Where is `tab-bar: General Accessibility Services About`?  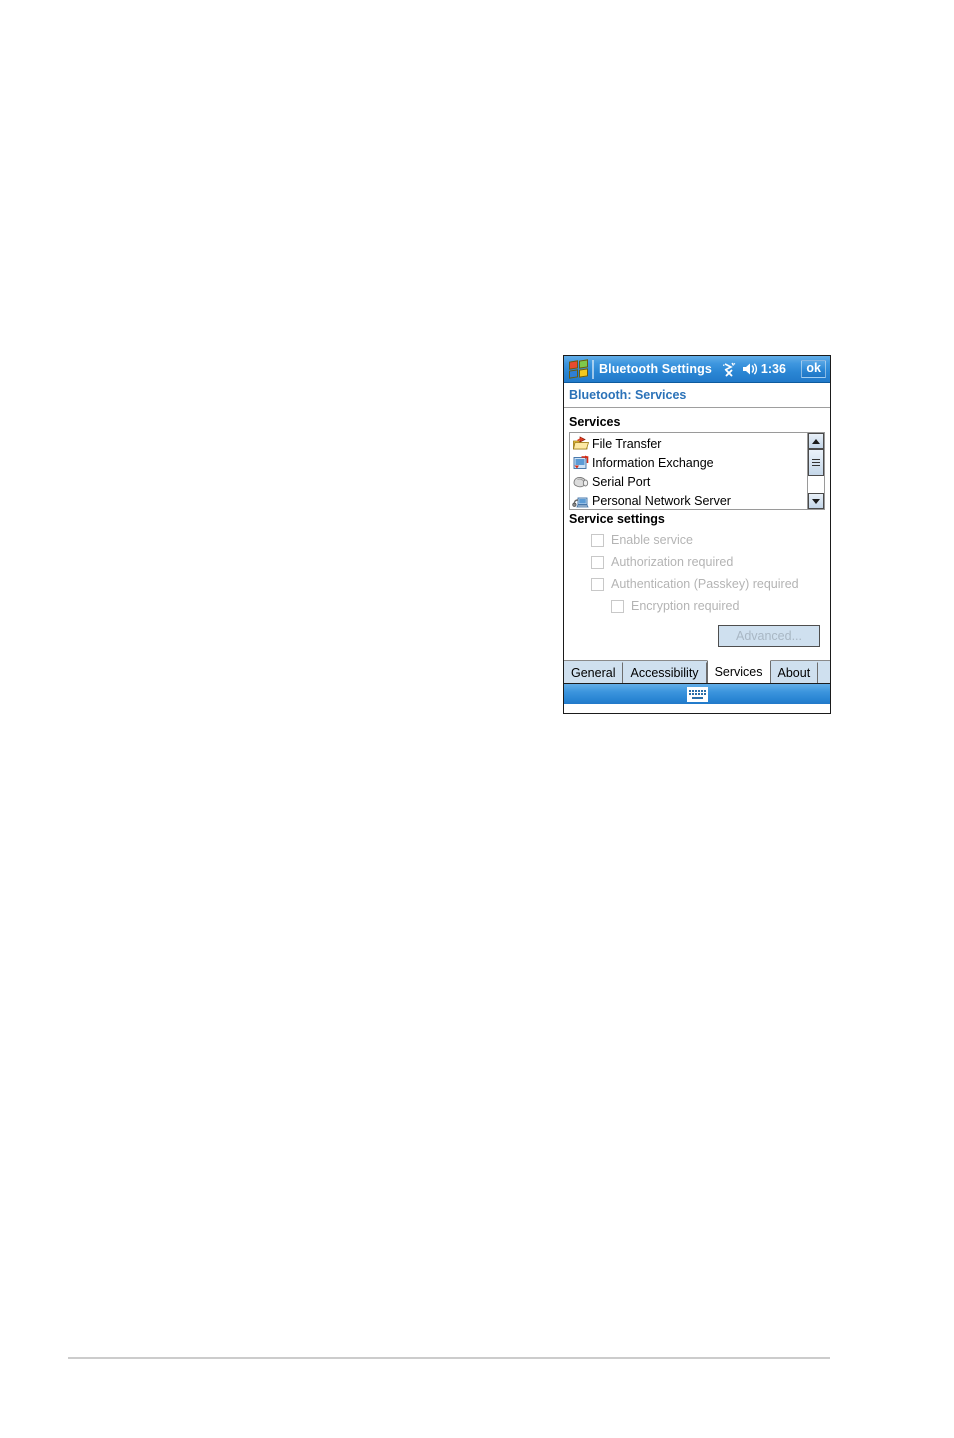 tab-bar: General Accessibility Services About is located at coordinates (697, 671).